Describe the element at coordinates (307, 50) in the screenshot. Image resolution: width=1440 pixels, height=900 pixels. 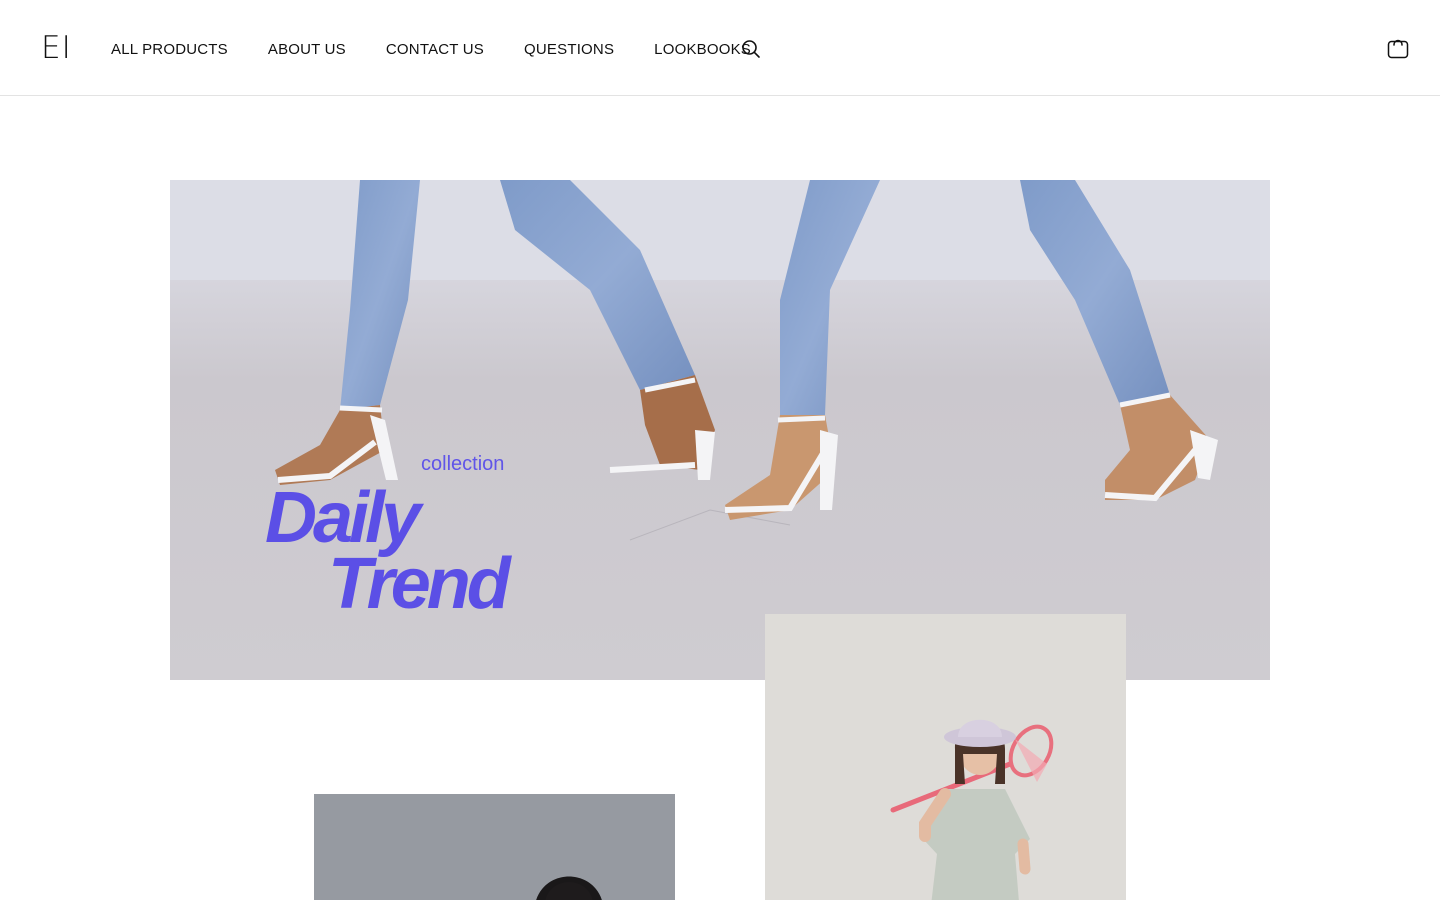
I see `nav-about-us: ABOUT US` at that location.